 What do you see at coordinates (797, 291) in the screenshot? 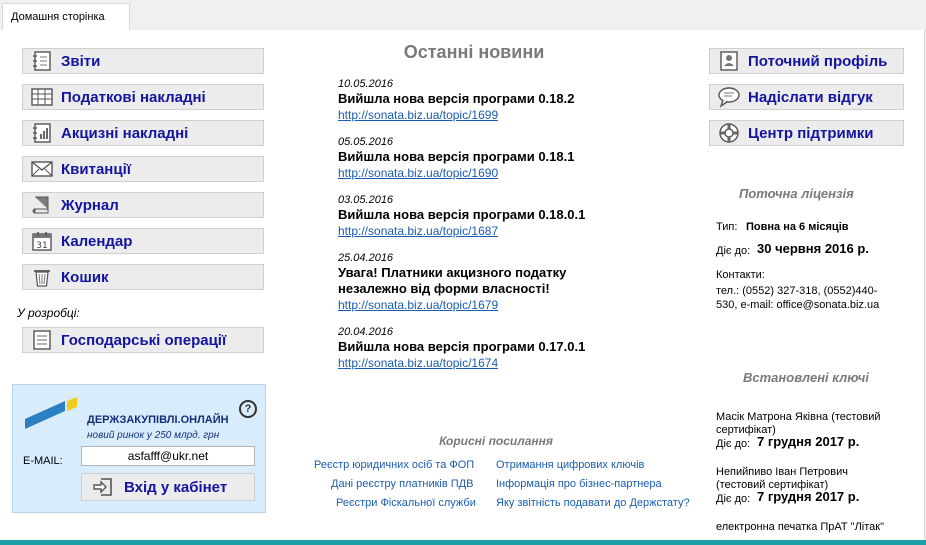
I see `contacts-phone: тел.: (0552) 327-318, (0552)440-` at bounding box center [797, 291].